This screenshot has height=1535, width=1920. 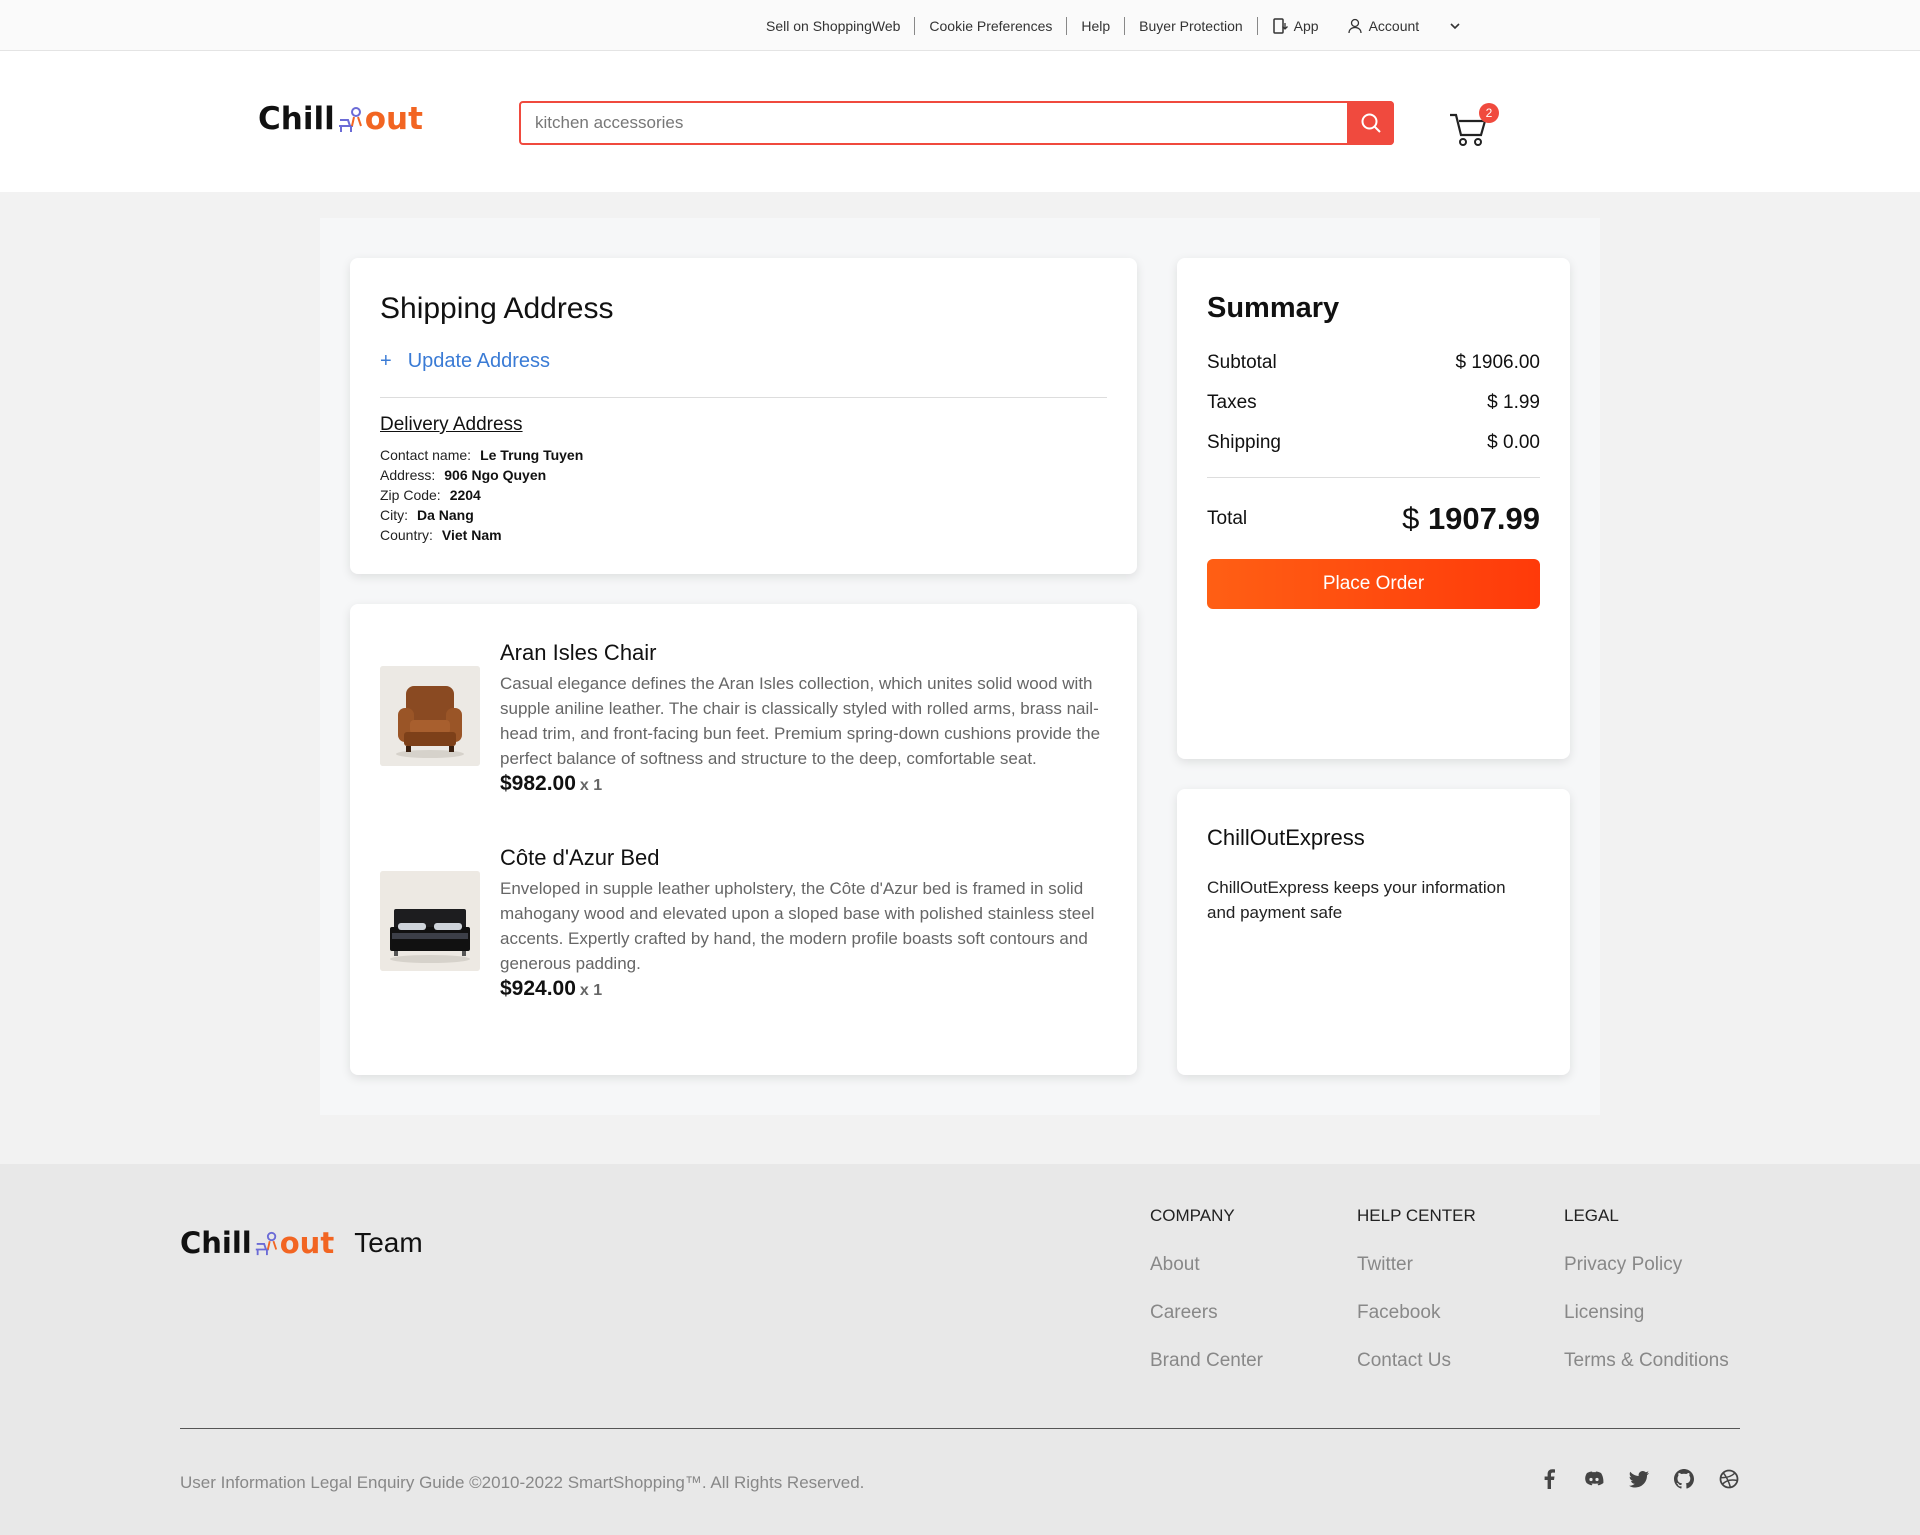 I want to click on footer-link-twitter: Twitter, so click(x=1416, y=1265).